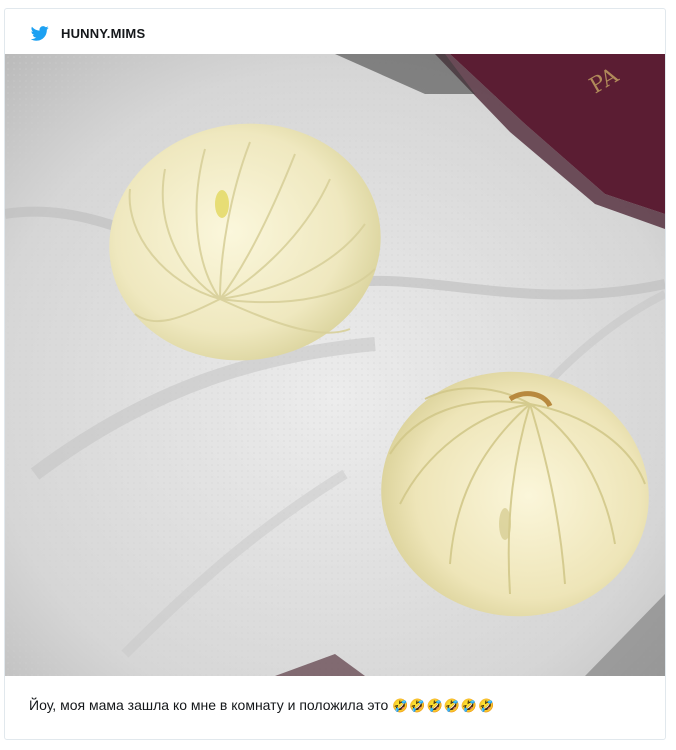 Image resolution: width=676 pixels, height=750 pixels. What do you see at coordinates (39, 33) in the screenshot?
I see `twitter-bird-icon` at bounding box center [39, 33].